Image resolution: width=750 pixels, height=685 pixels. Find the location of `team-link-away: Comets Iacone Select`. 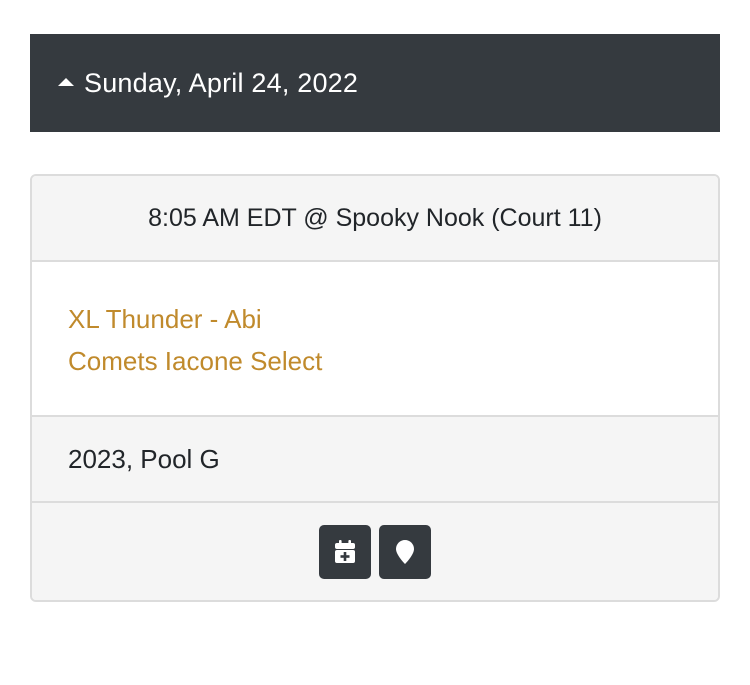

team-link-away: Comets Iacone Select is located at coordinates (393, 361).